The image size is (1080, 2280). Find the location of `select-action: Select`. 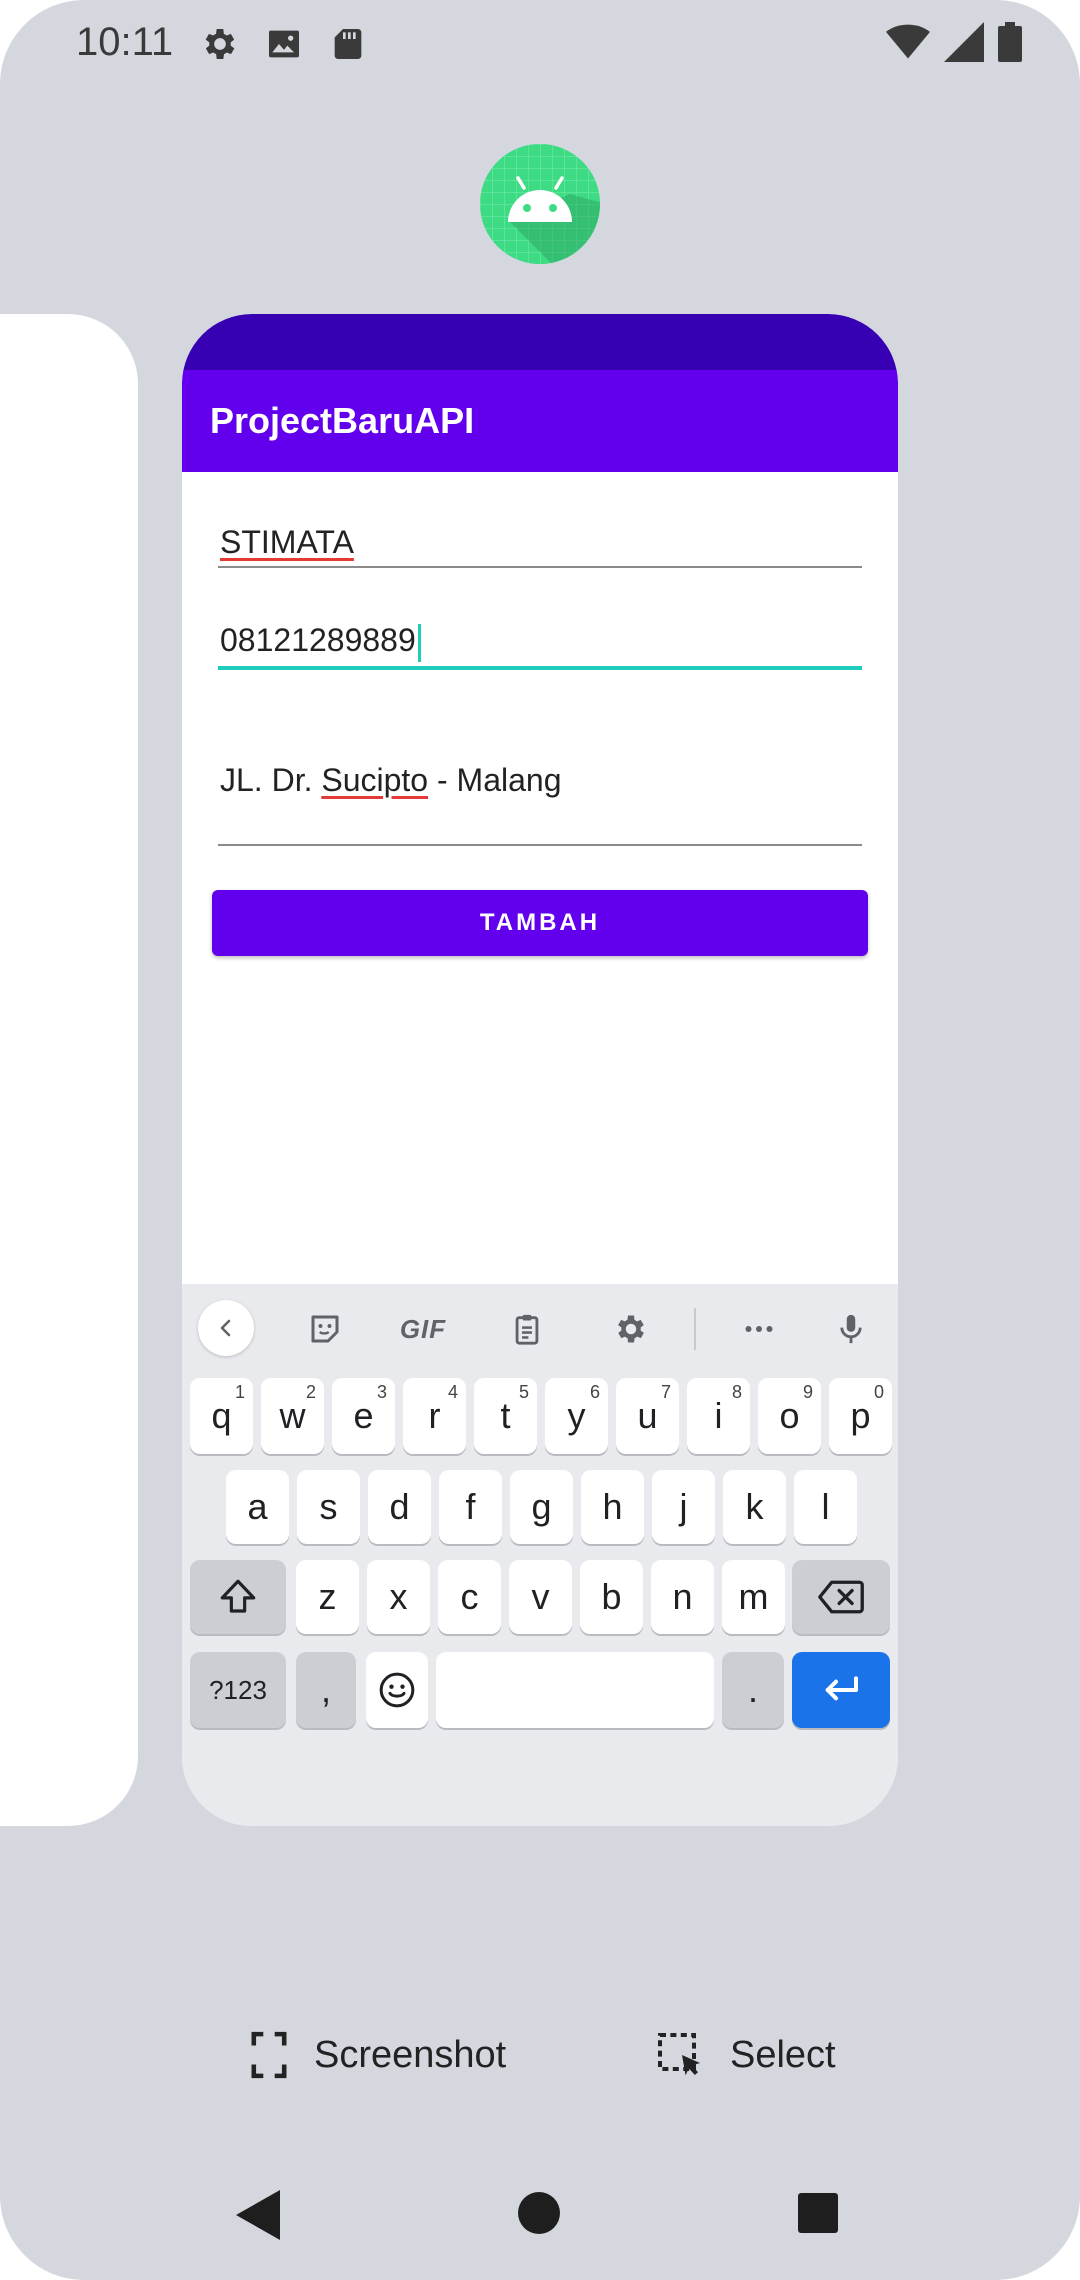

select-action: Select is located at coordinates (746, 2055).